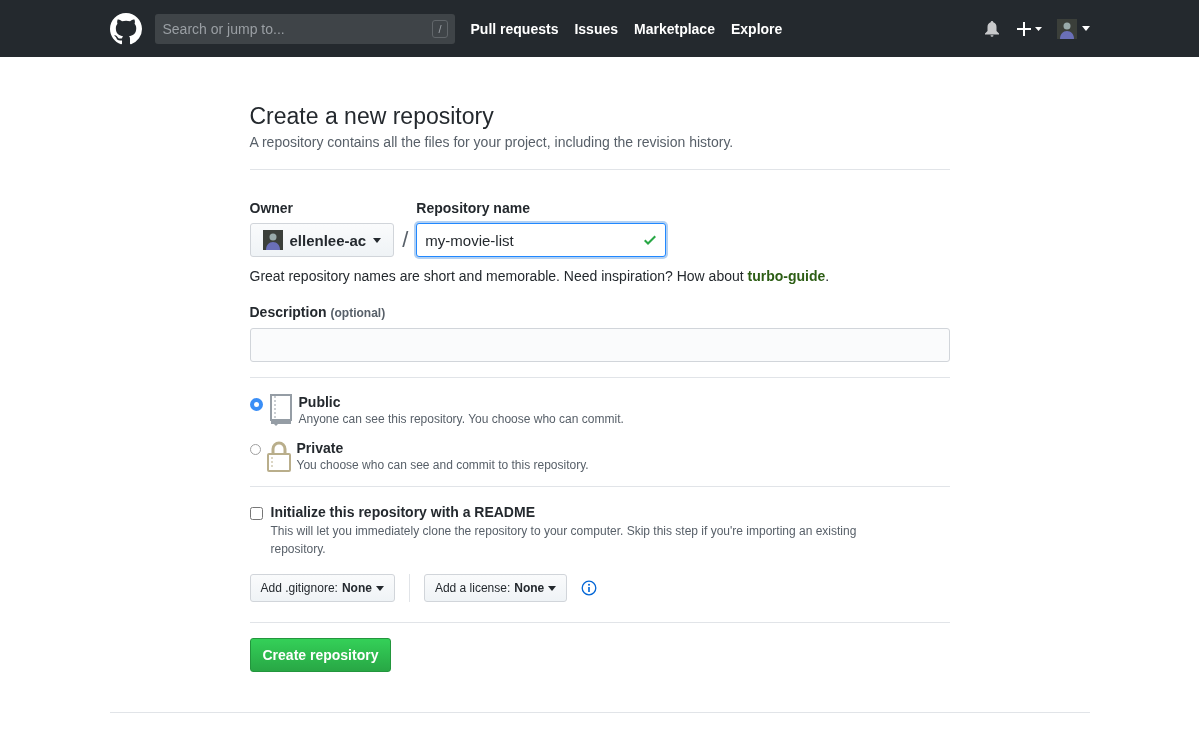 This screenshot has width=1199, height=751. I want to click on nav-link: Explore, so click(756, 28).